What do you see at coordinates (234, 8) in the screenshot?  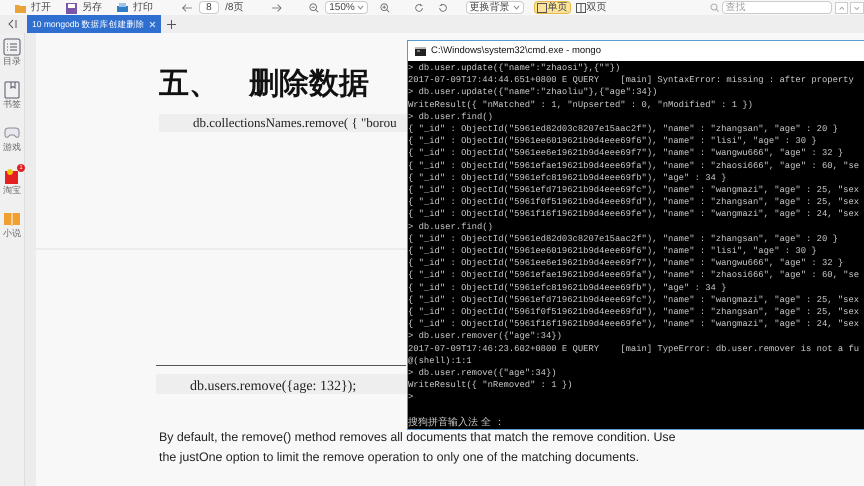 I see `page-total: /8页` at bounding box center [234, 8].